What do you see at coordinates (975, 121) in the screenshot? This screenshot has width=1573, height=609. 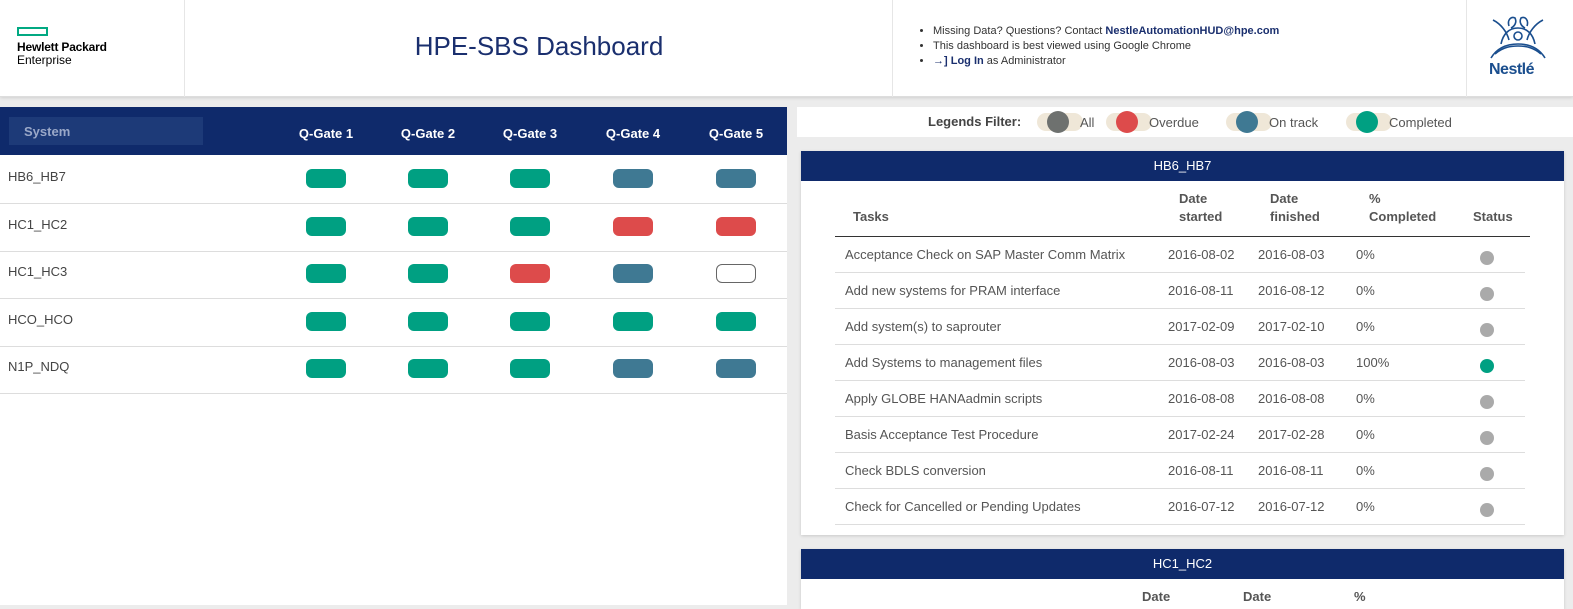 I see `legends-filter-title: Legends Filter:` at bounding box center [975, 121].